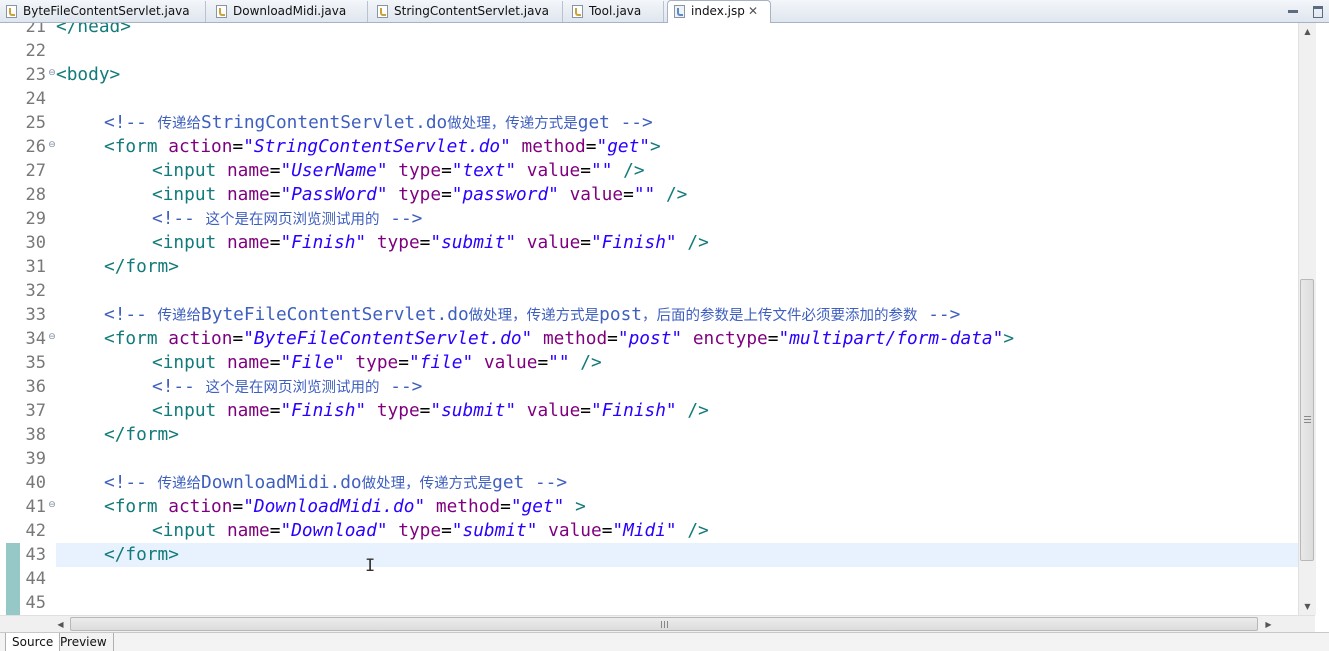 The height and width of the screenshot is (651, 1329). What do you see at coordinates (60, 624) in the screenshot?
I see `scroll-left-icon: ◀` at bounding box center [60, 624].